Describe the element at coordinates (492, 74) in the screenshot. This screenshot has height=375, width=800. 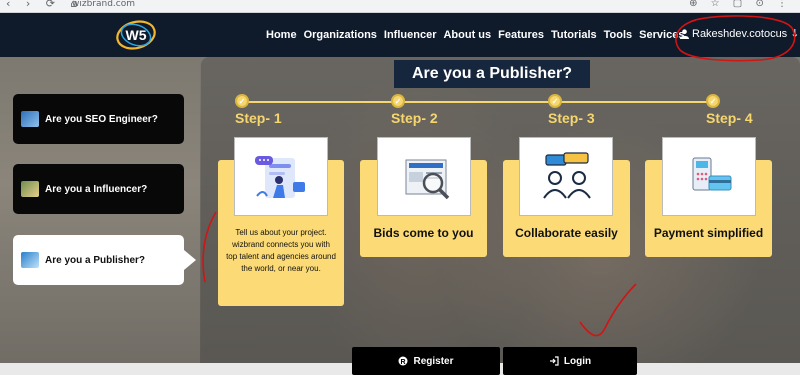
I see `page-title: Are you a Publisher?` at that location.